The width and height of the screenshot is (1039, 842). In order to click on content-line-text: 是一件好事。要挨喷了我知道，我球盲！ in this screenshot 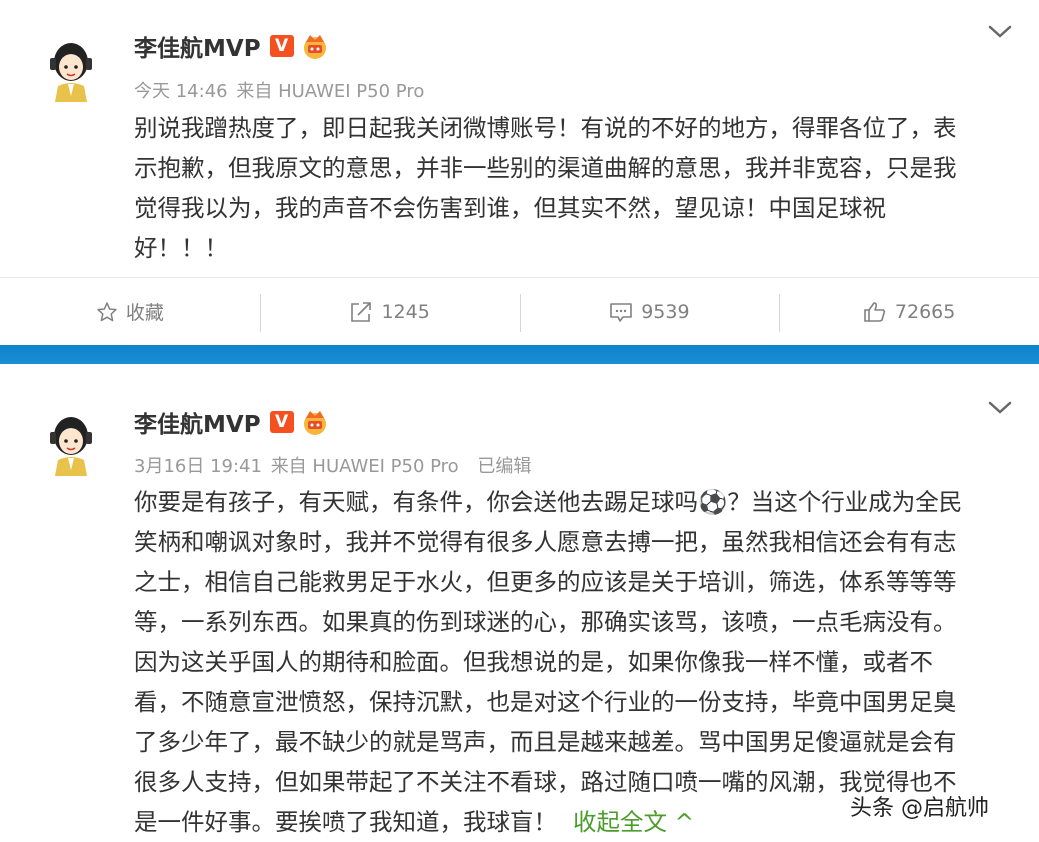, I will do `click(345, 822)`.